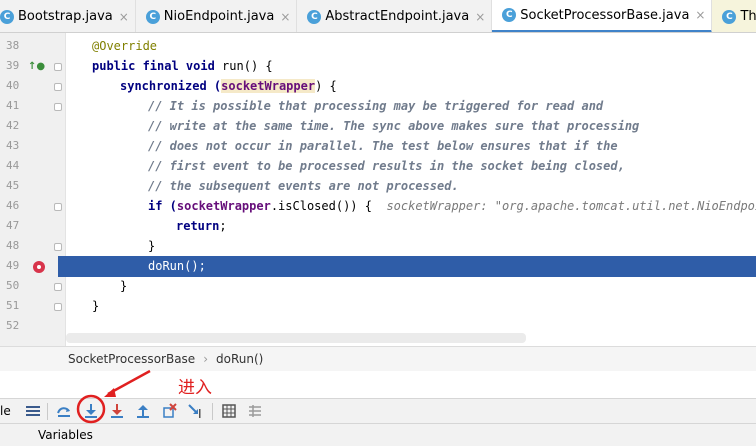 This screenshot has height=446, width=756. What do you see at coordinates (748, 16) in the screenshot?
I see `tab-label: Thread.java` at bounding box center [748, 16].